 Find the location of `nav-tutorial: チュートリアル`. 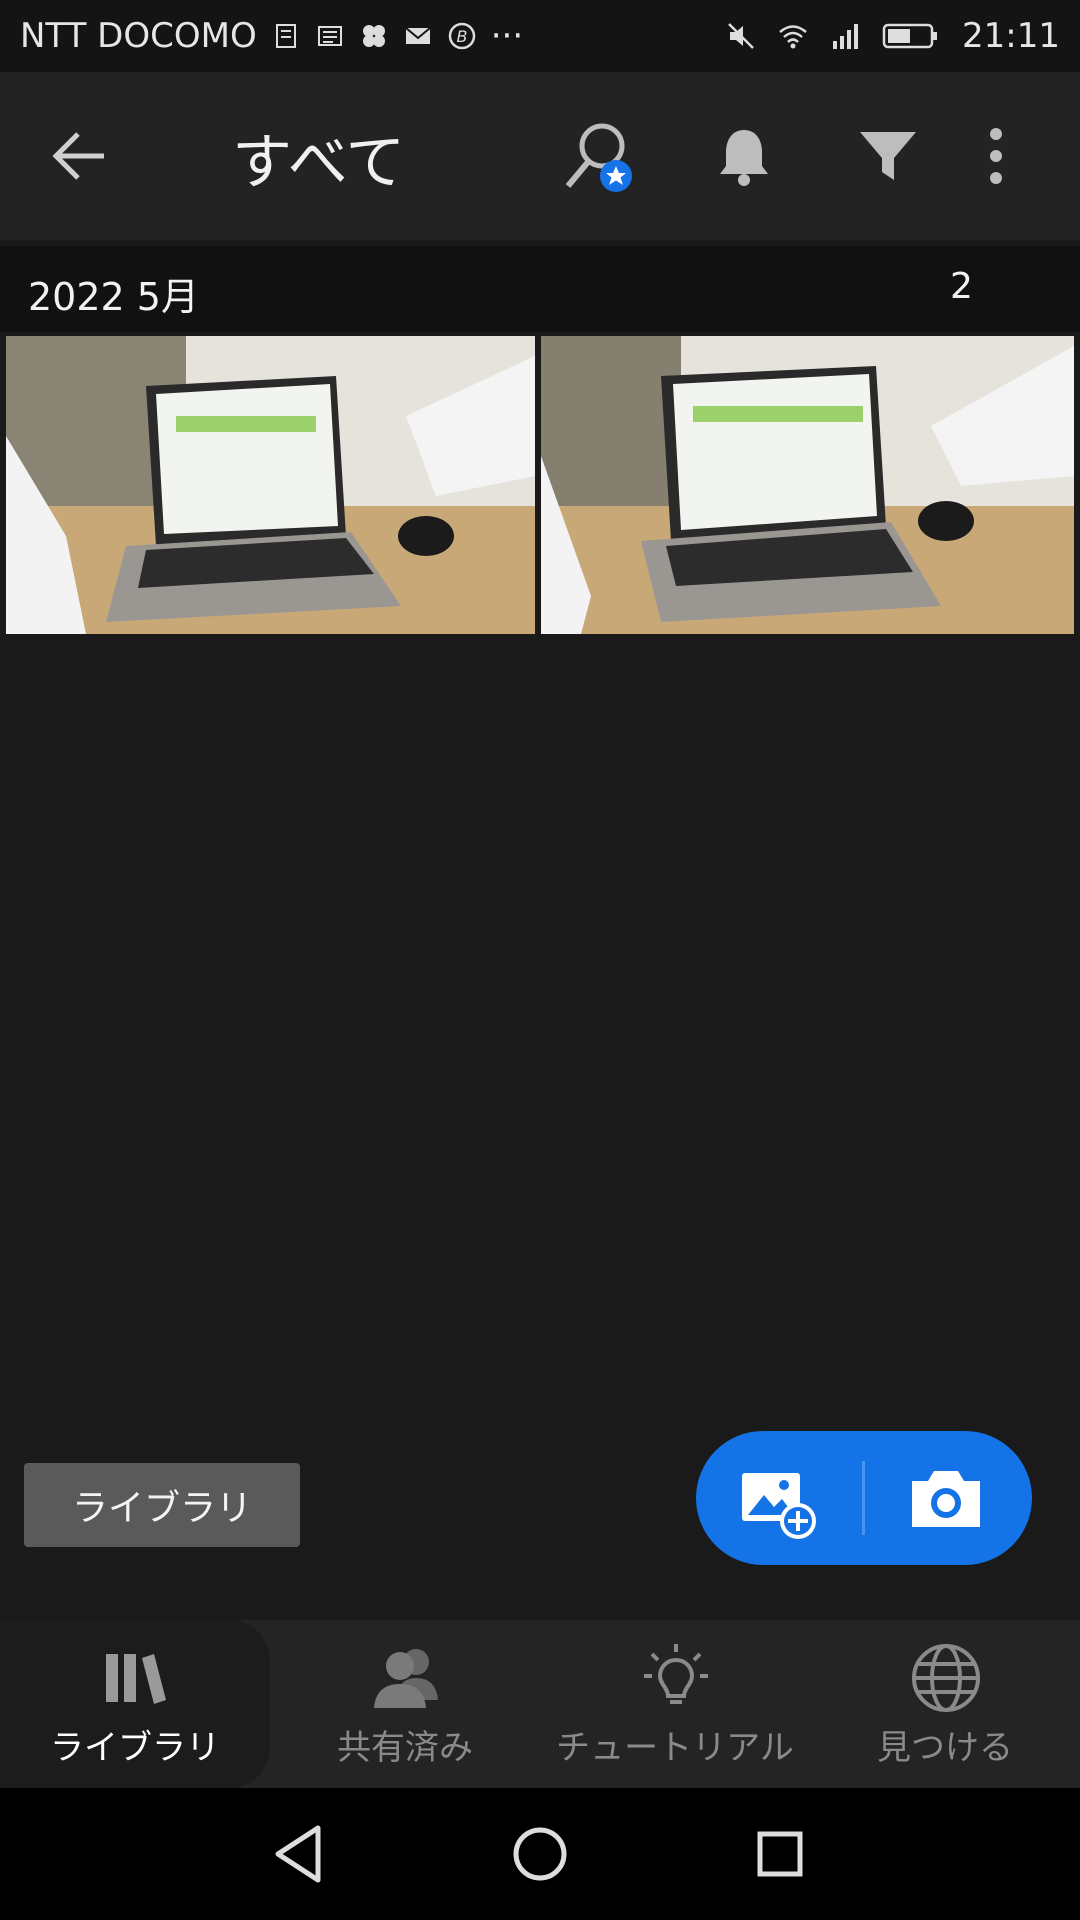

nav-tutorial: チュートリアル is located at coordinates (675, 1704).